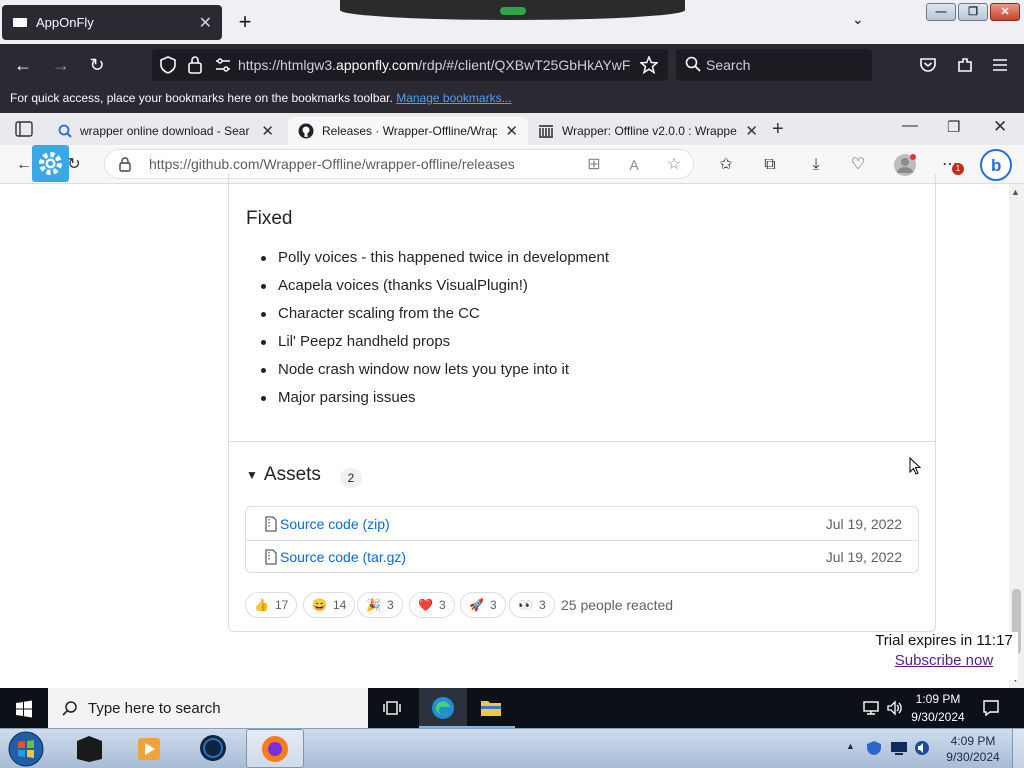 This screenshot has height=768, width=1024. I want to click on assets-toggle: ▼ Assets, so click(283, 475).